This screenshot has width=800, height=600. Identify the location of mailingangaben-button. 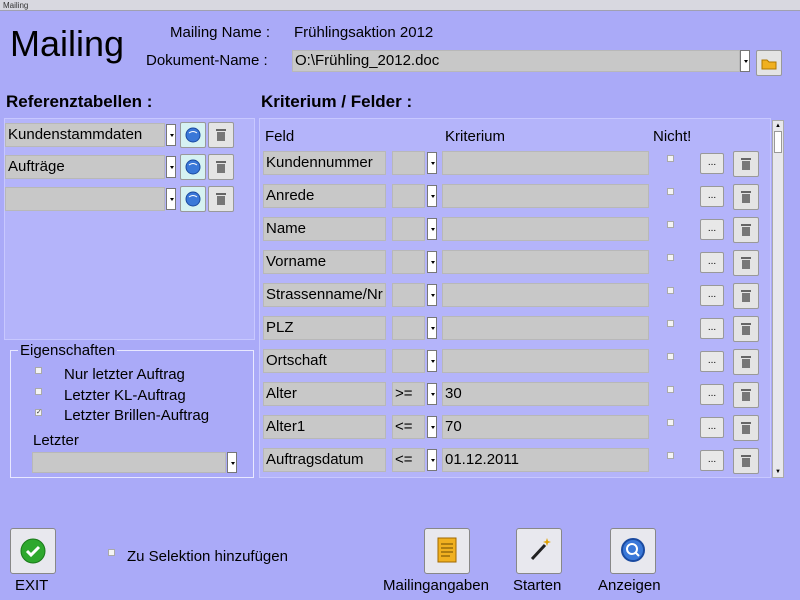
(447, 551).